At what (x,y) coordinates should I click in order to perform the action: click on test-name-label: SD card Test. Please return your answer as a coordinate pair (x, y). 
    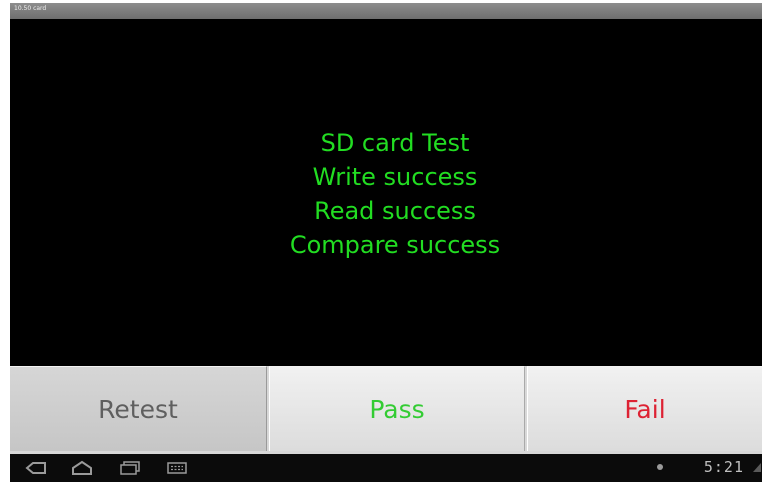
    Looking at the image, I should click on (395, 143).